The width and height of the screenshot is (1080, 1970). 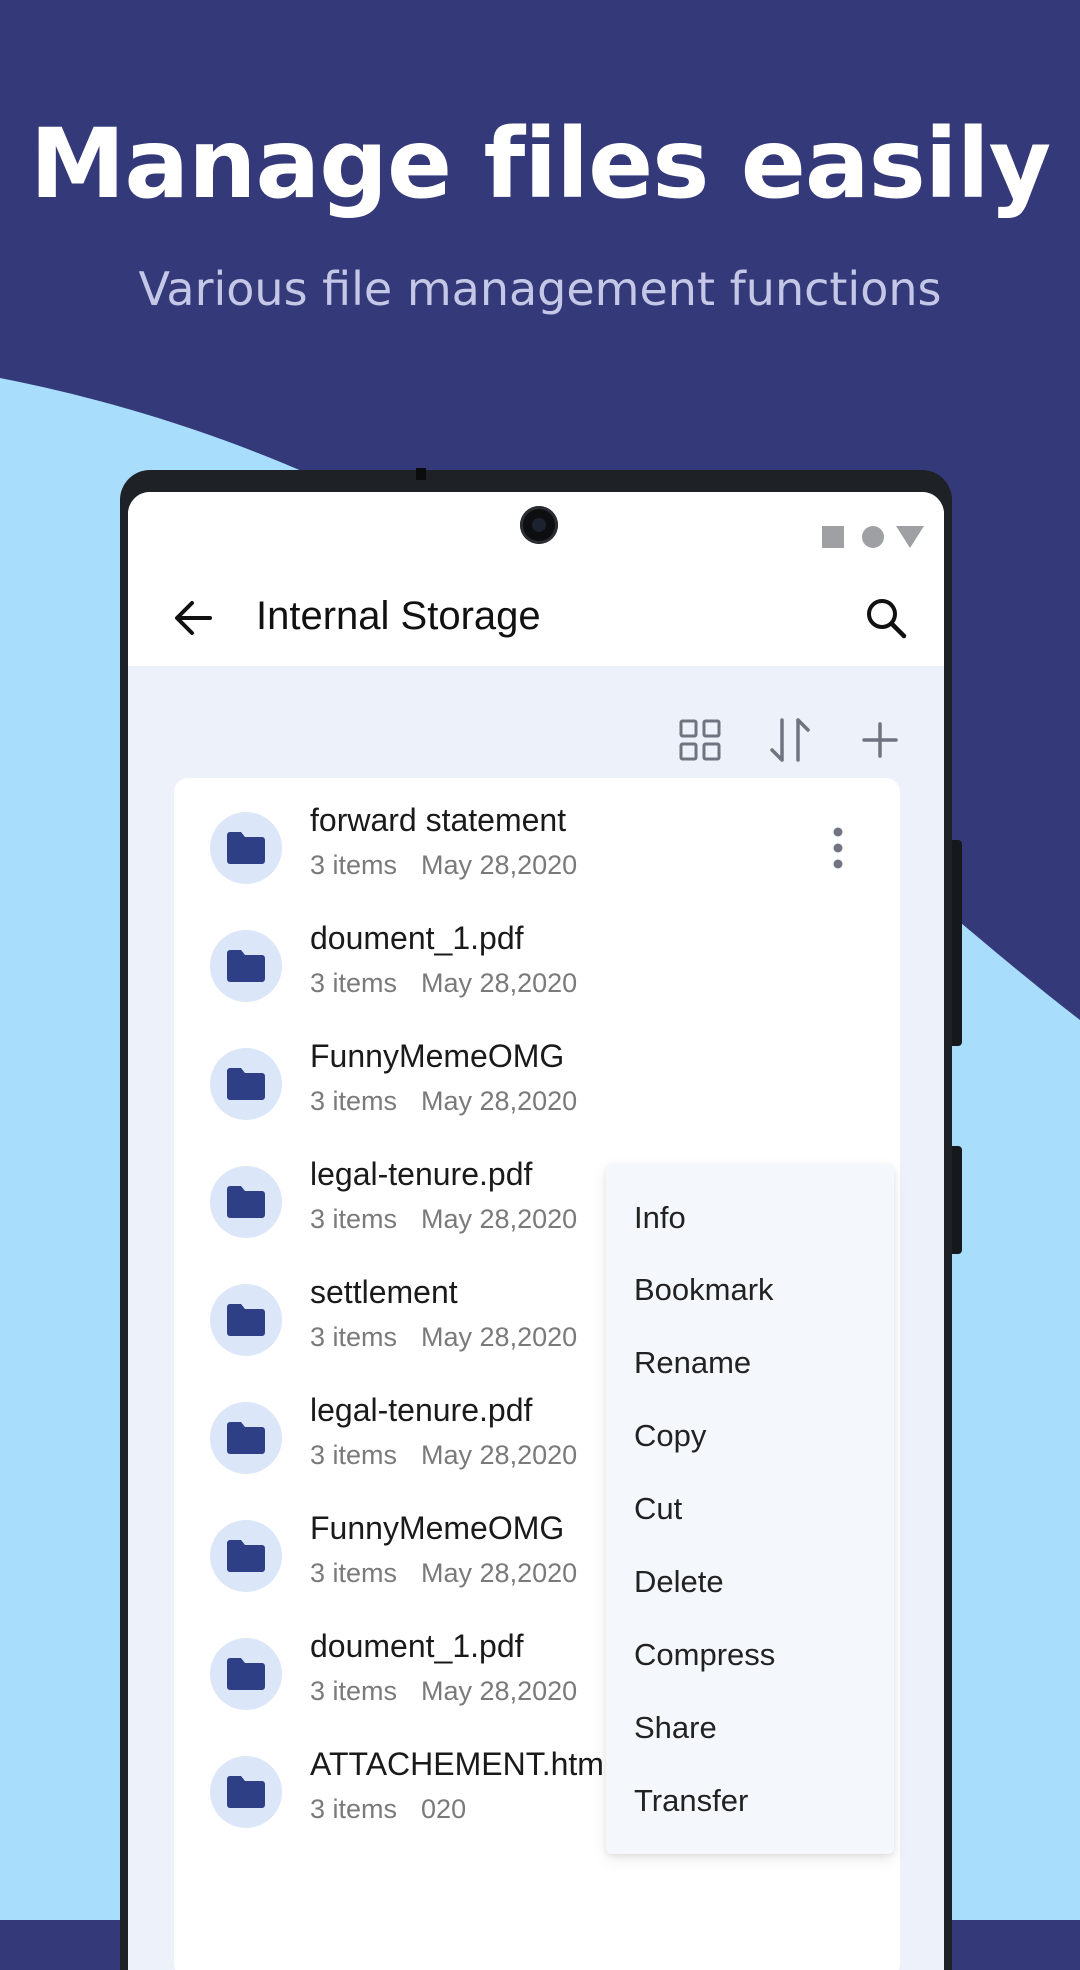 I want to click on more-options-button, so click(x=838, y=848).